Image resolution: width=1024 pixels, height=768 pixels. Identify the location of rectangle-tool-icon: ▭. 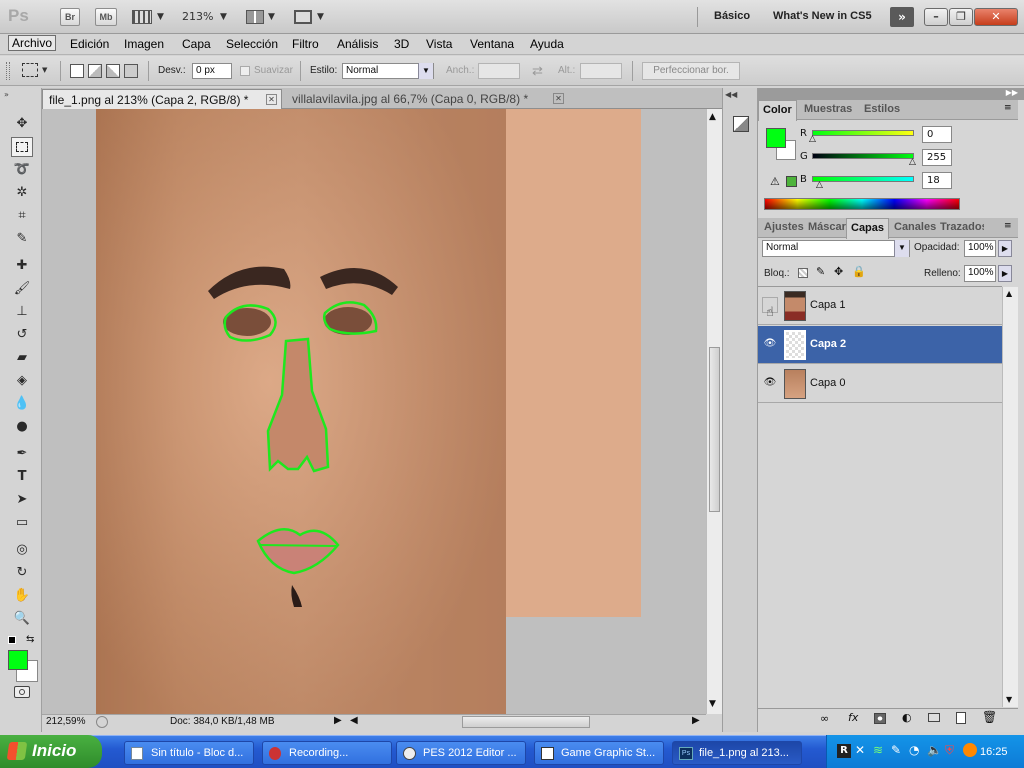
(22, 523).